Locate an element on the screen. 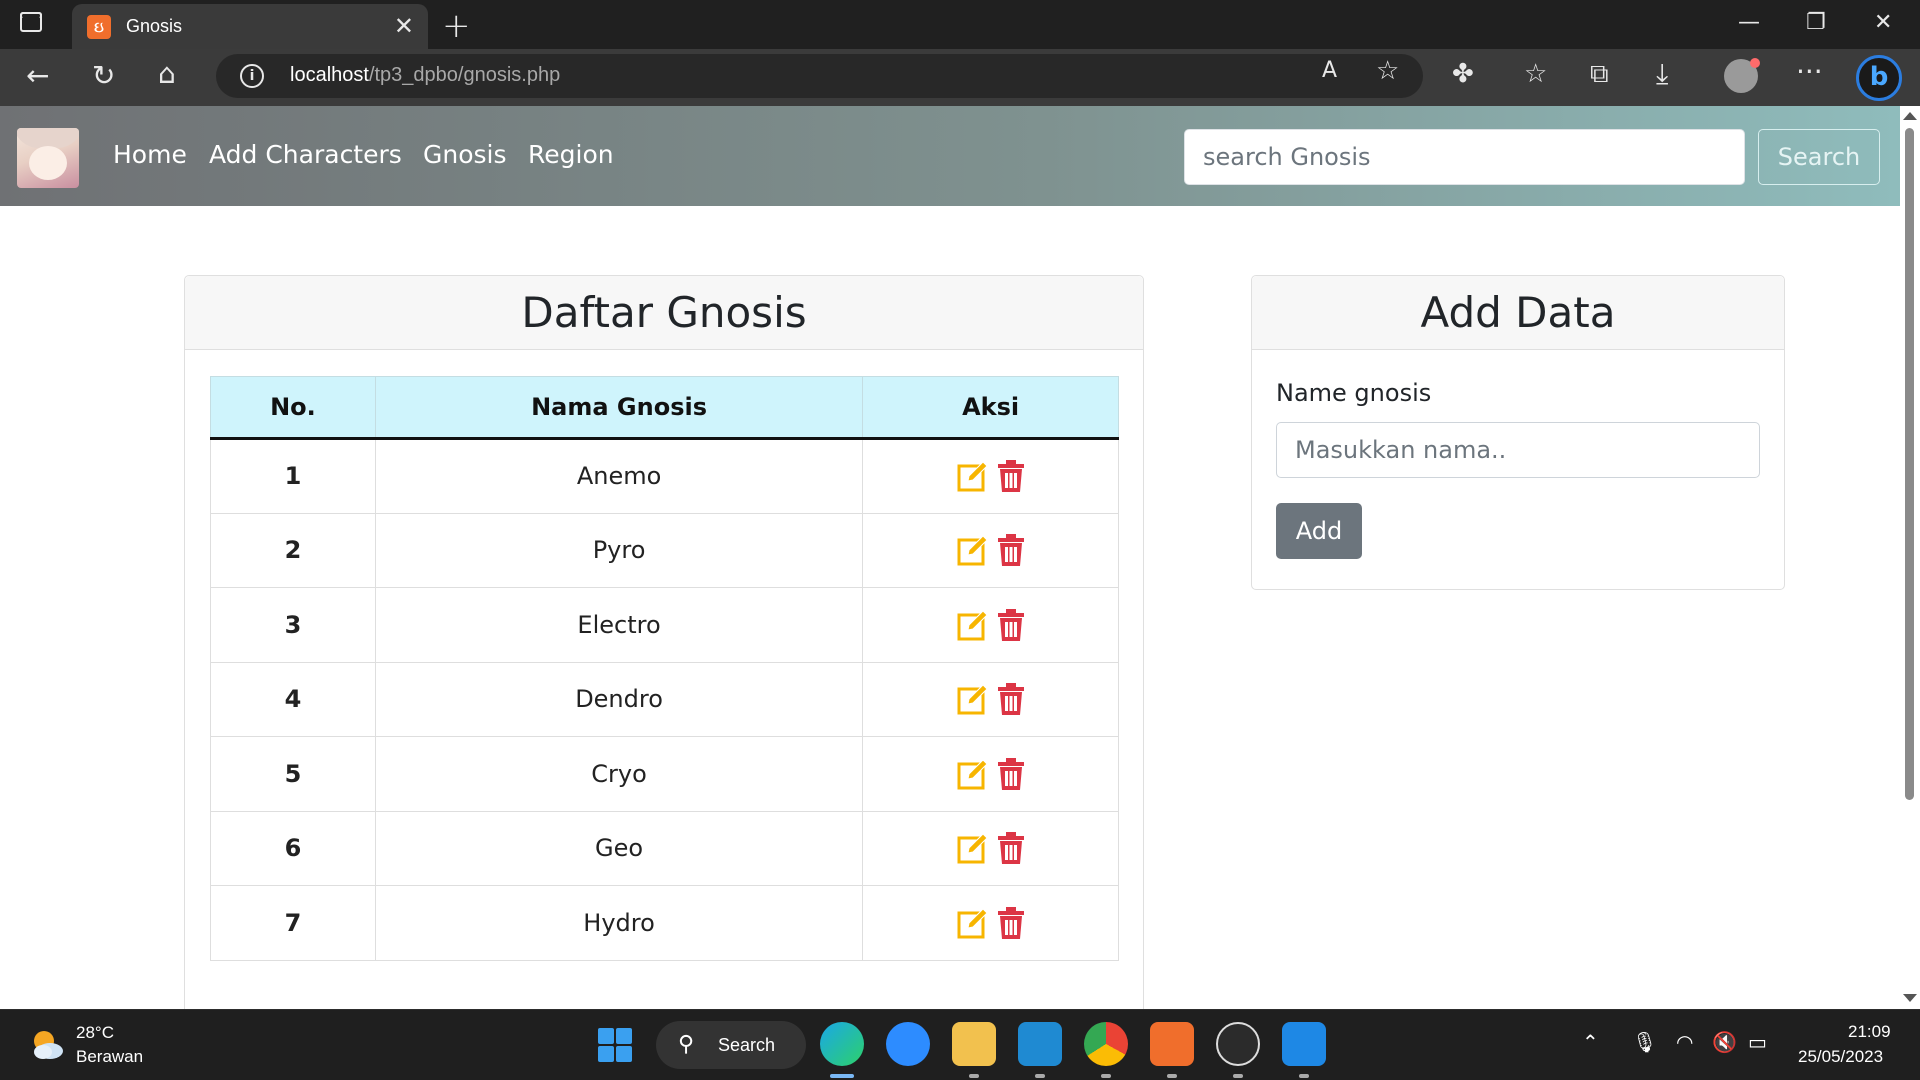  gnosis-list-header: Daftar Gnosis is located at coordinates (664, 313).